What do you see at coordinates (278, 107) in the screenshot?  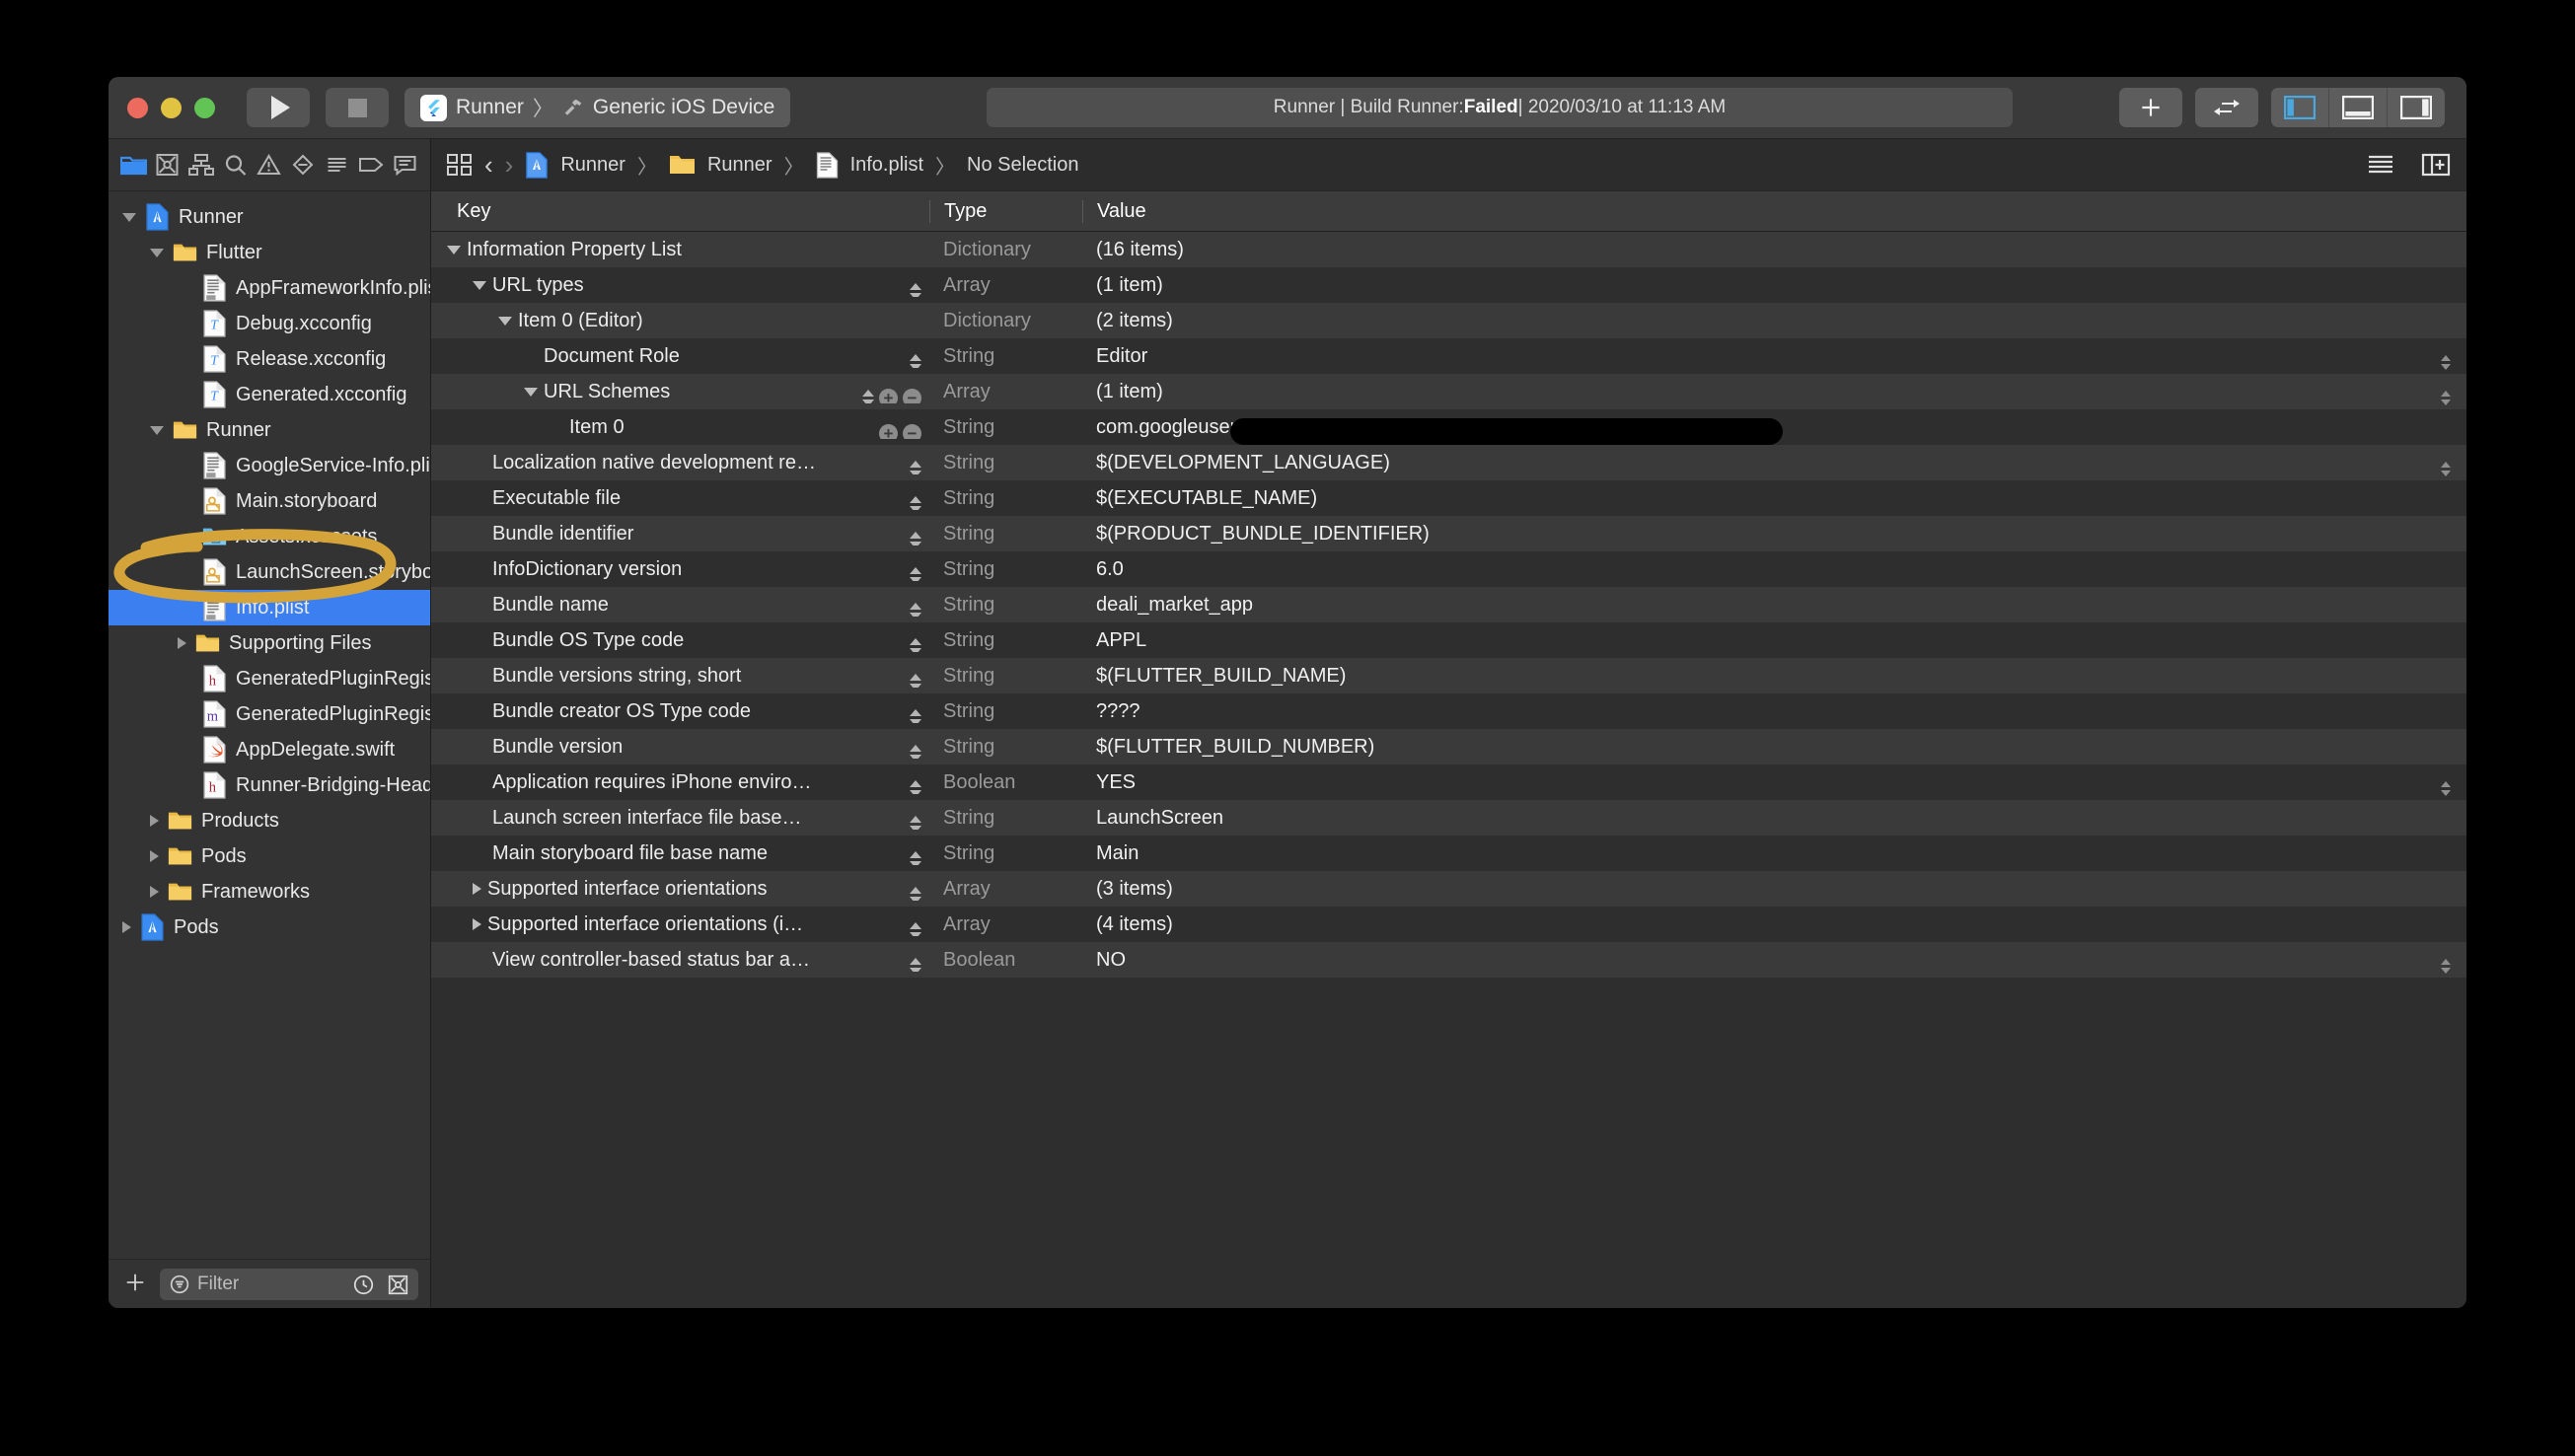 I see `run-button` at bounding box center [278, 107].